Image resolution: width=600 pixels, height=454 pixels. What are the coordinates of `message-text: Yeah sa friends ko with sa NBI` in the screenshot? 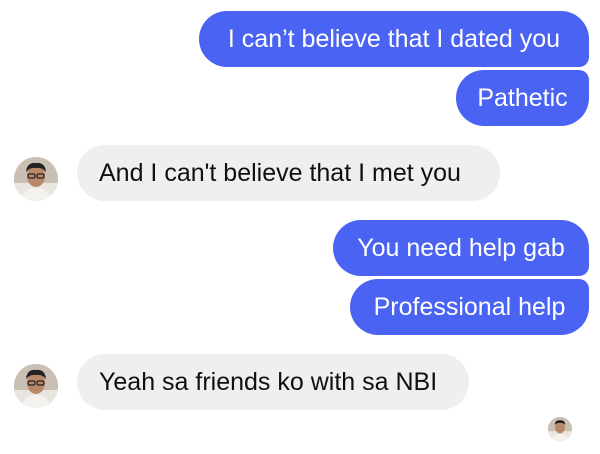 It's located at (268, 381).